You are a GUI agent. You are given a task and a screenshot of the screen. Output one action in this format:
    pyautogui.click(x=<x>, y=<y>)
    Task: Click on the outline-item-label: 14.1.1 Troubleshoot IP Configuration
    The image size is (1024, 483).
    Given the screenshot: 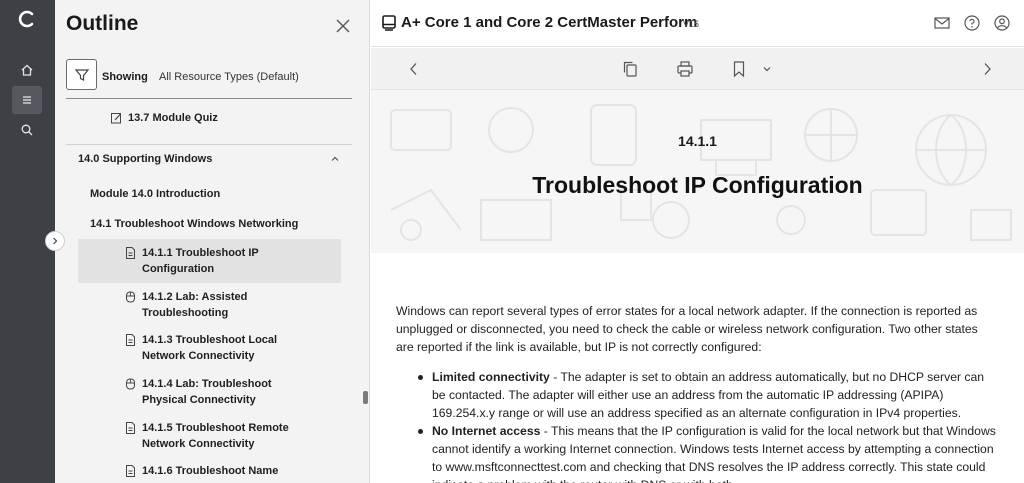 What is the action you would take?
    pyautogui.click(x=200, y=261)
    